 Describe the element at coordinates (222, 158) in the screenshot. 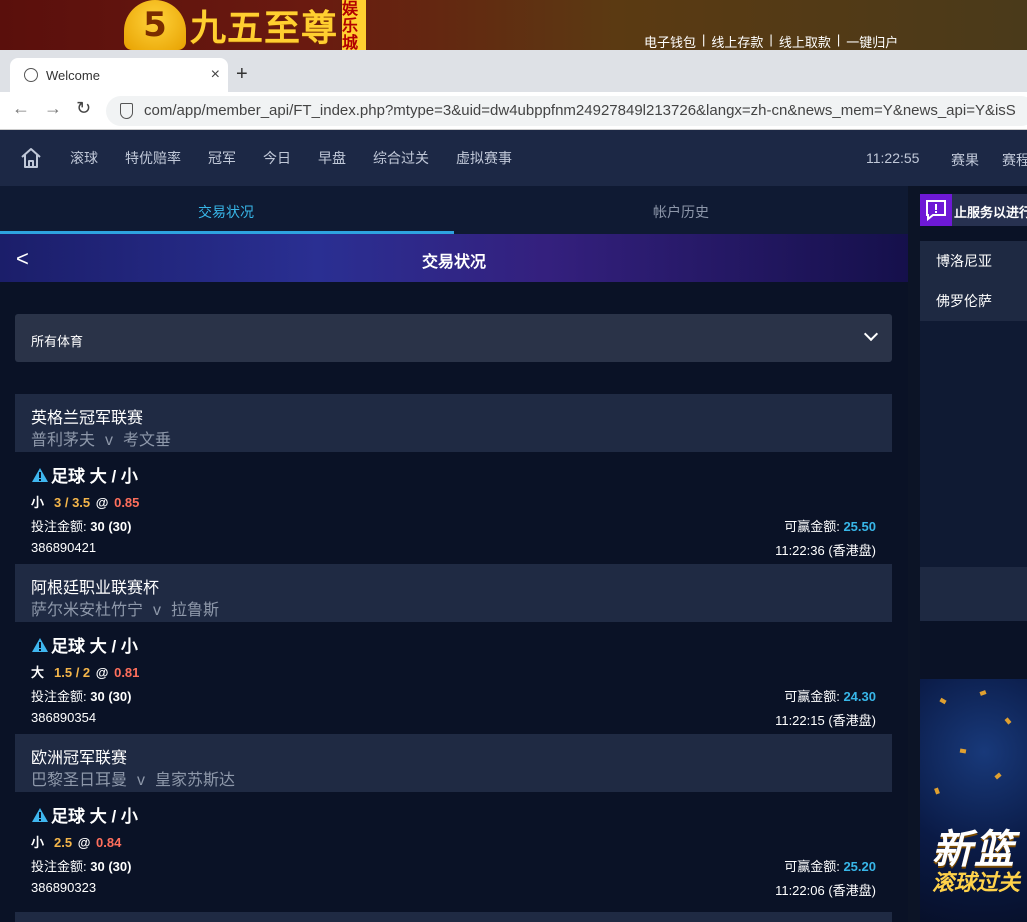

I see `nav-item-outright: 冠军` at that location.